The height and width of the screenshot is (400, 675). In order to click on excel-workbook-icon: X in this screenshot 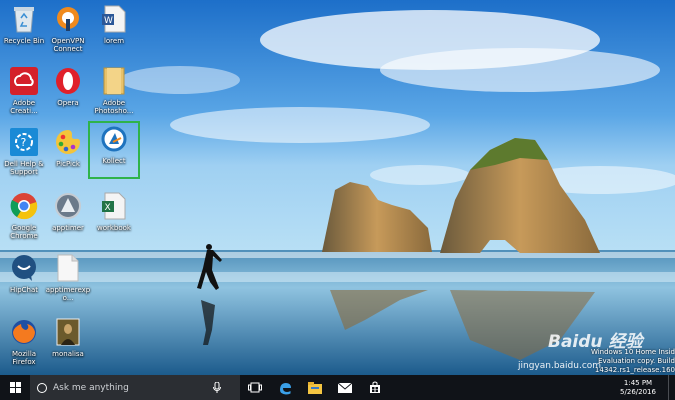, I will do `click(114, 206)`.